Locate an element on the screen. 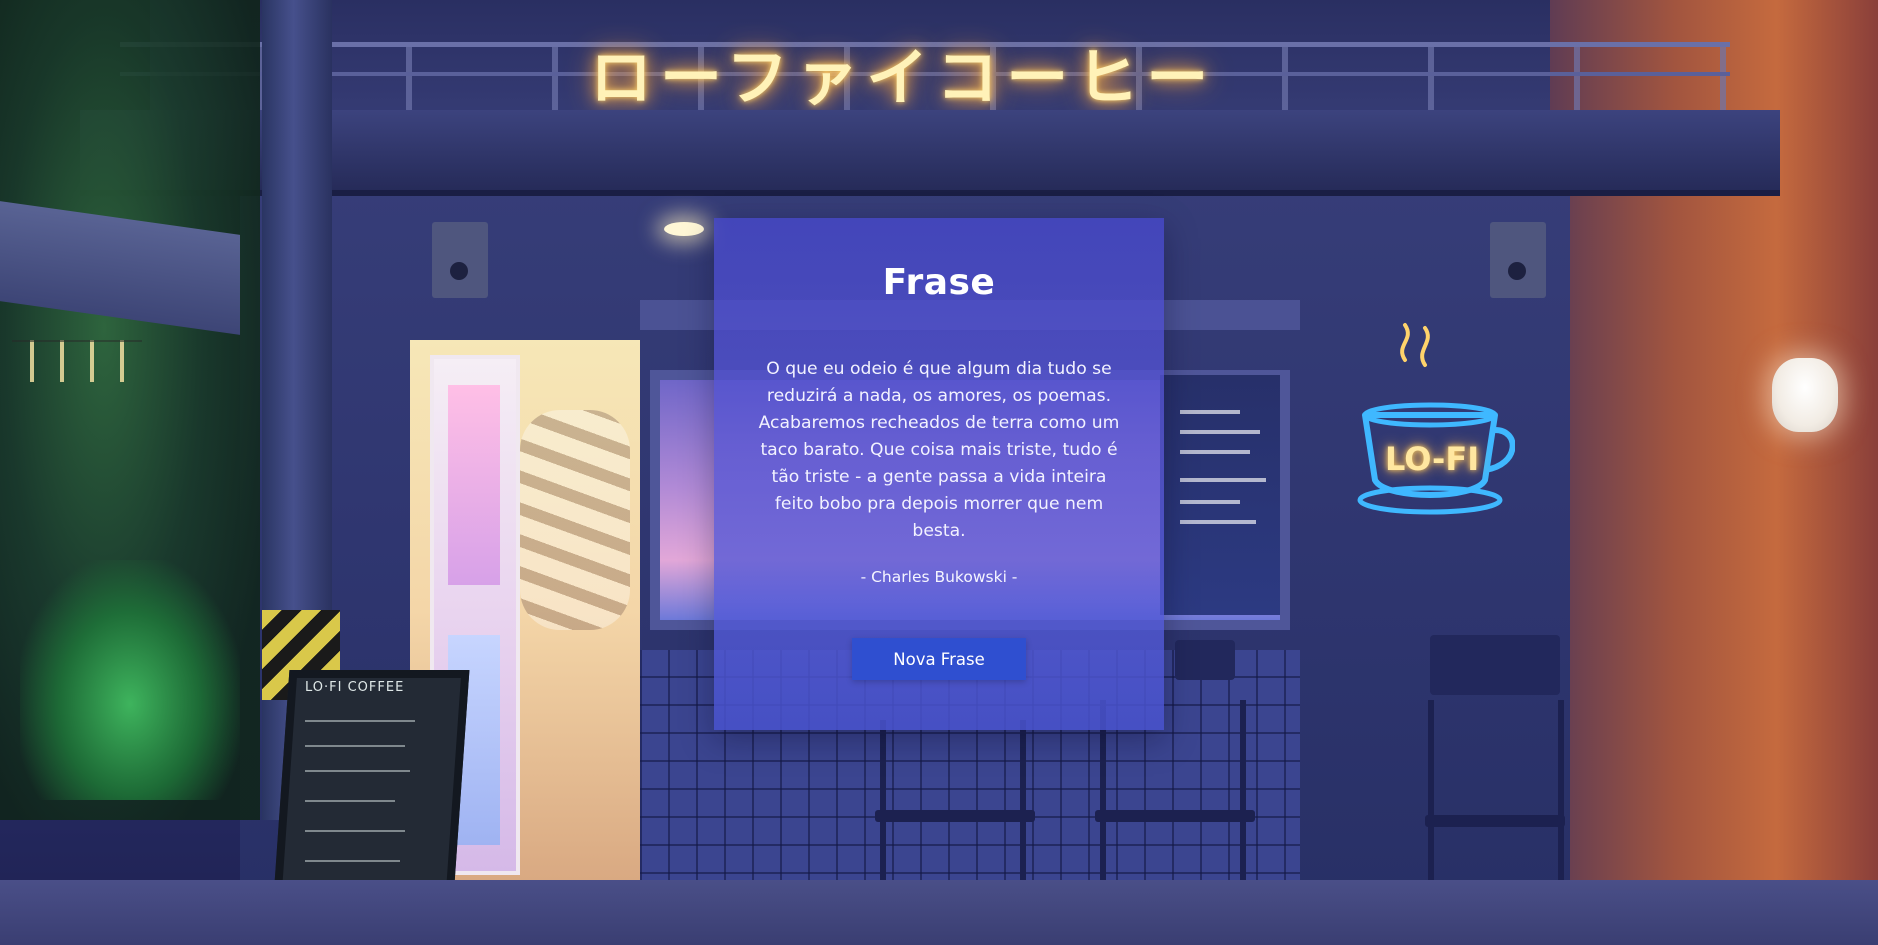 The height and width of the screenshot is (945, 1878). coffee-cup-icon is located at coordinates (1436, 419).